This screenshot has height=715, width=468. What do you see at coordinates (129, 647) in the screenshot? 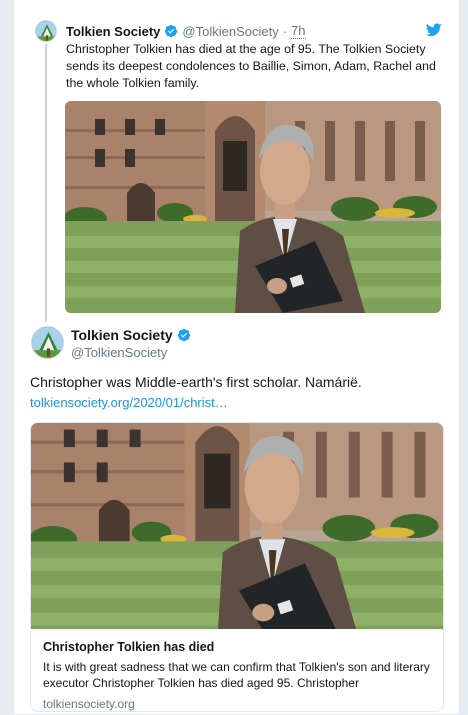
I see `link-card-title: Christopher Tolkien has died` at bounding box center [129, 647].